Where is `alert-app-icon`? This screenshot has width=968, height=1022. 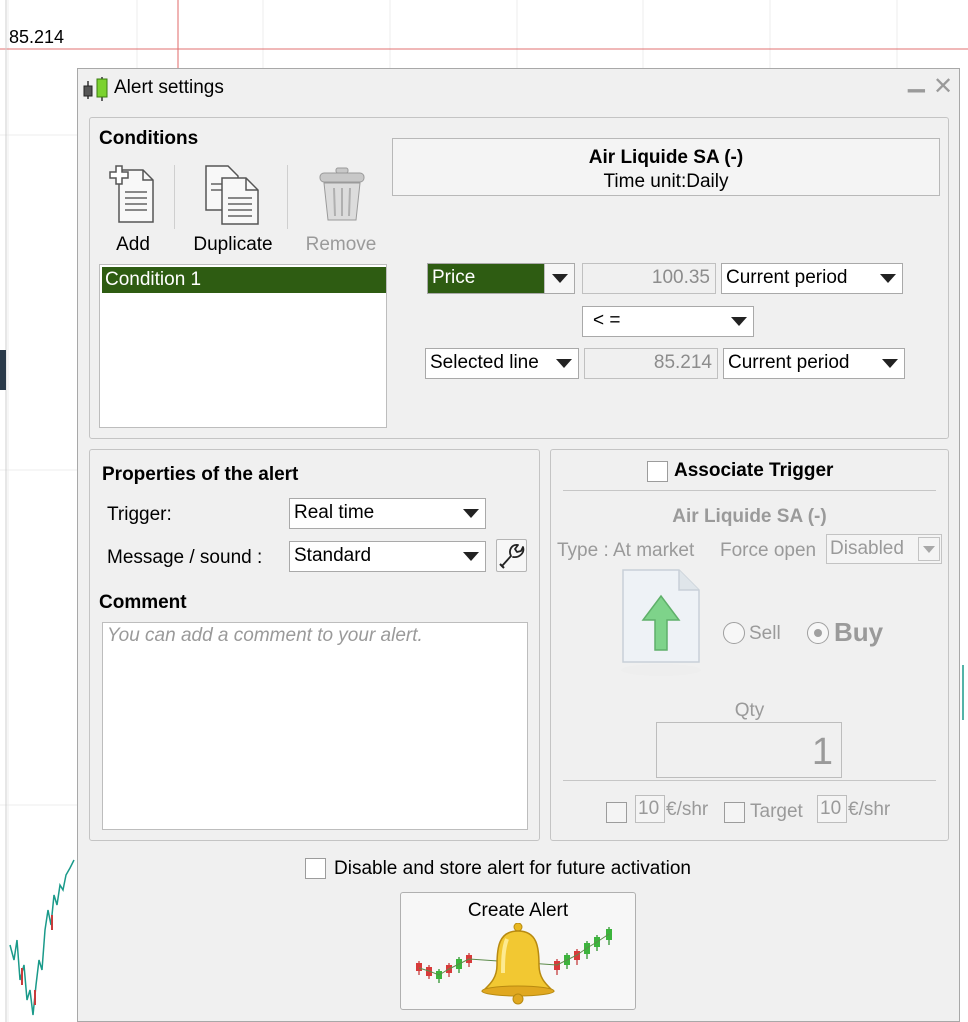 alert-app-icon is located at coordinates (95, 89).